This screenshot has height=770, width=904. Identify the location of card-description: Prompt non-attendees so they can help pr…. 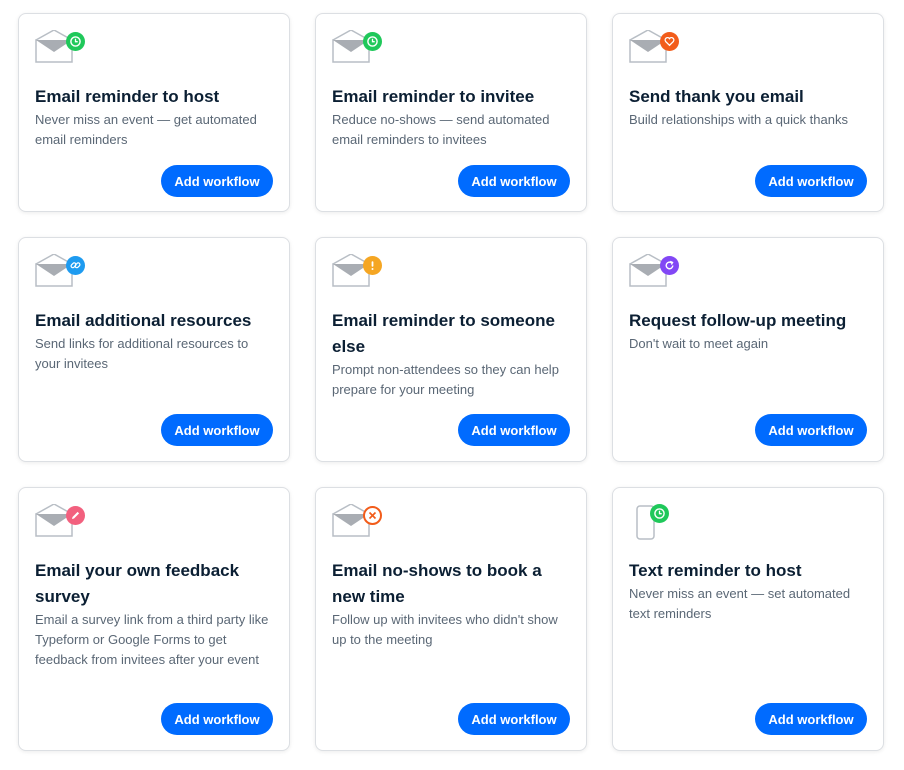
(445, 379).